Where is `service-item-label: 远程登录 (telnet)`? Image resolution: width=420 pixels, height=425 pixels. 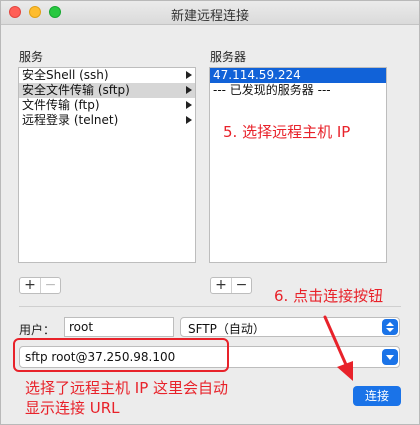
service-item-label: 远程登录 (telnet) is located at coordinates (70, 120).